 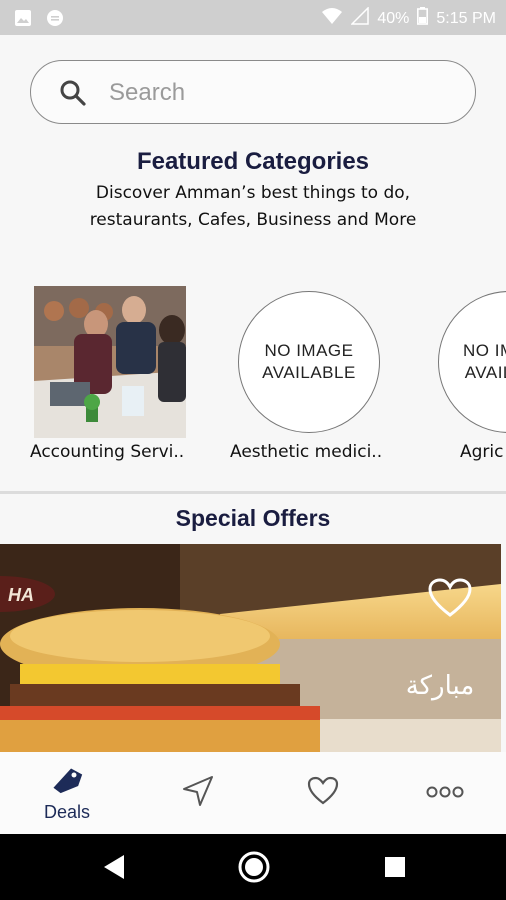 I want to click on nav-more, so click(x=445, y=793).